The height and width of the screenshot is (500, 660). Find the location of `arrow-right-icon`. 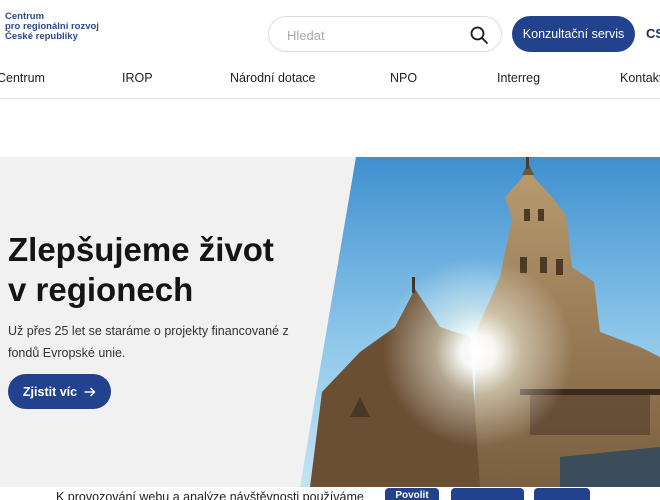

arrow-right-icon is located at coordinates (90, 391).